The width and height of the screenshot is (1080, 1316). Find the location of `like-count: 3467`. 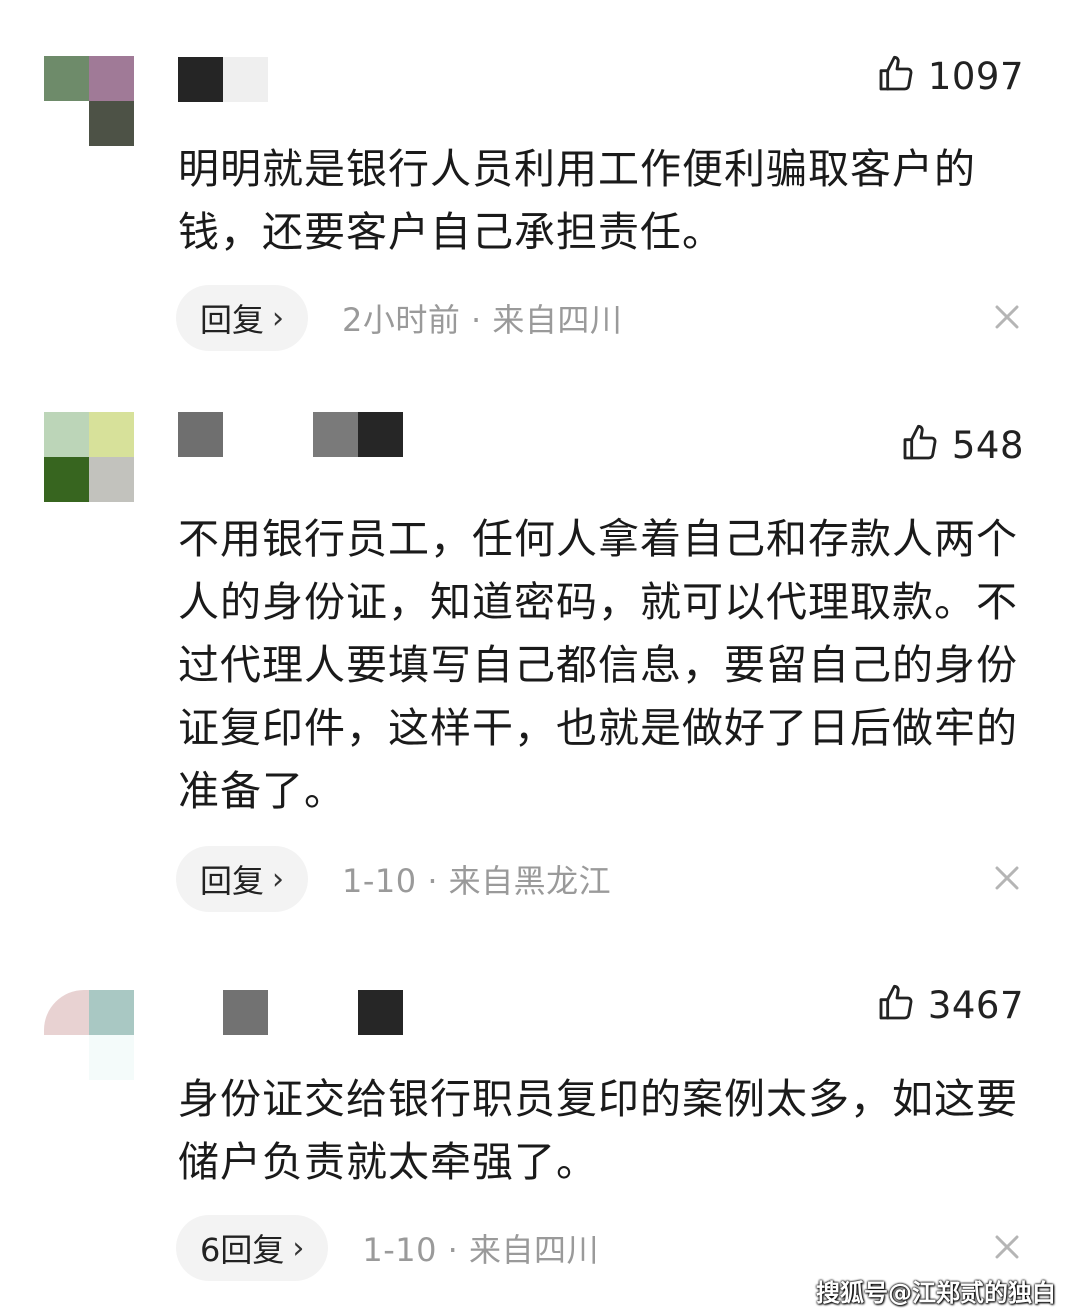

like-count: 3467 is located at coordinates (975, 1005).